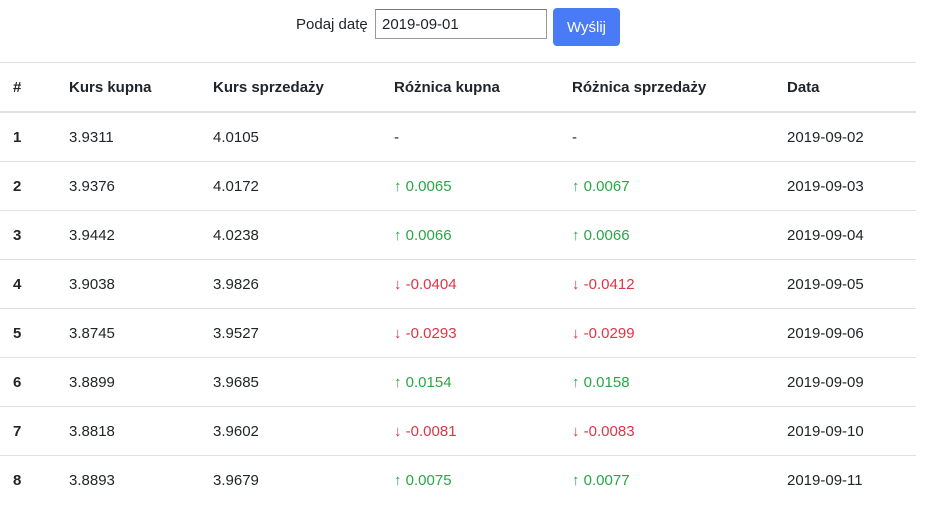  I want to click on row-index: 4, so click(34, 284).